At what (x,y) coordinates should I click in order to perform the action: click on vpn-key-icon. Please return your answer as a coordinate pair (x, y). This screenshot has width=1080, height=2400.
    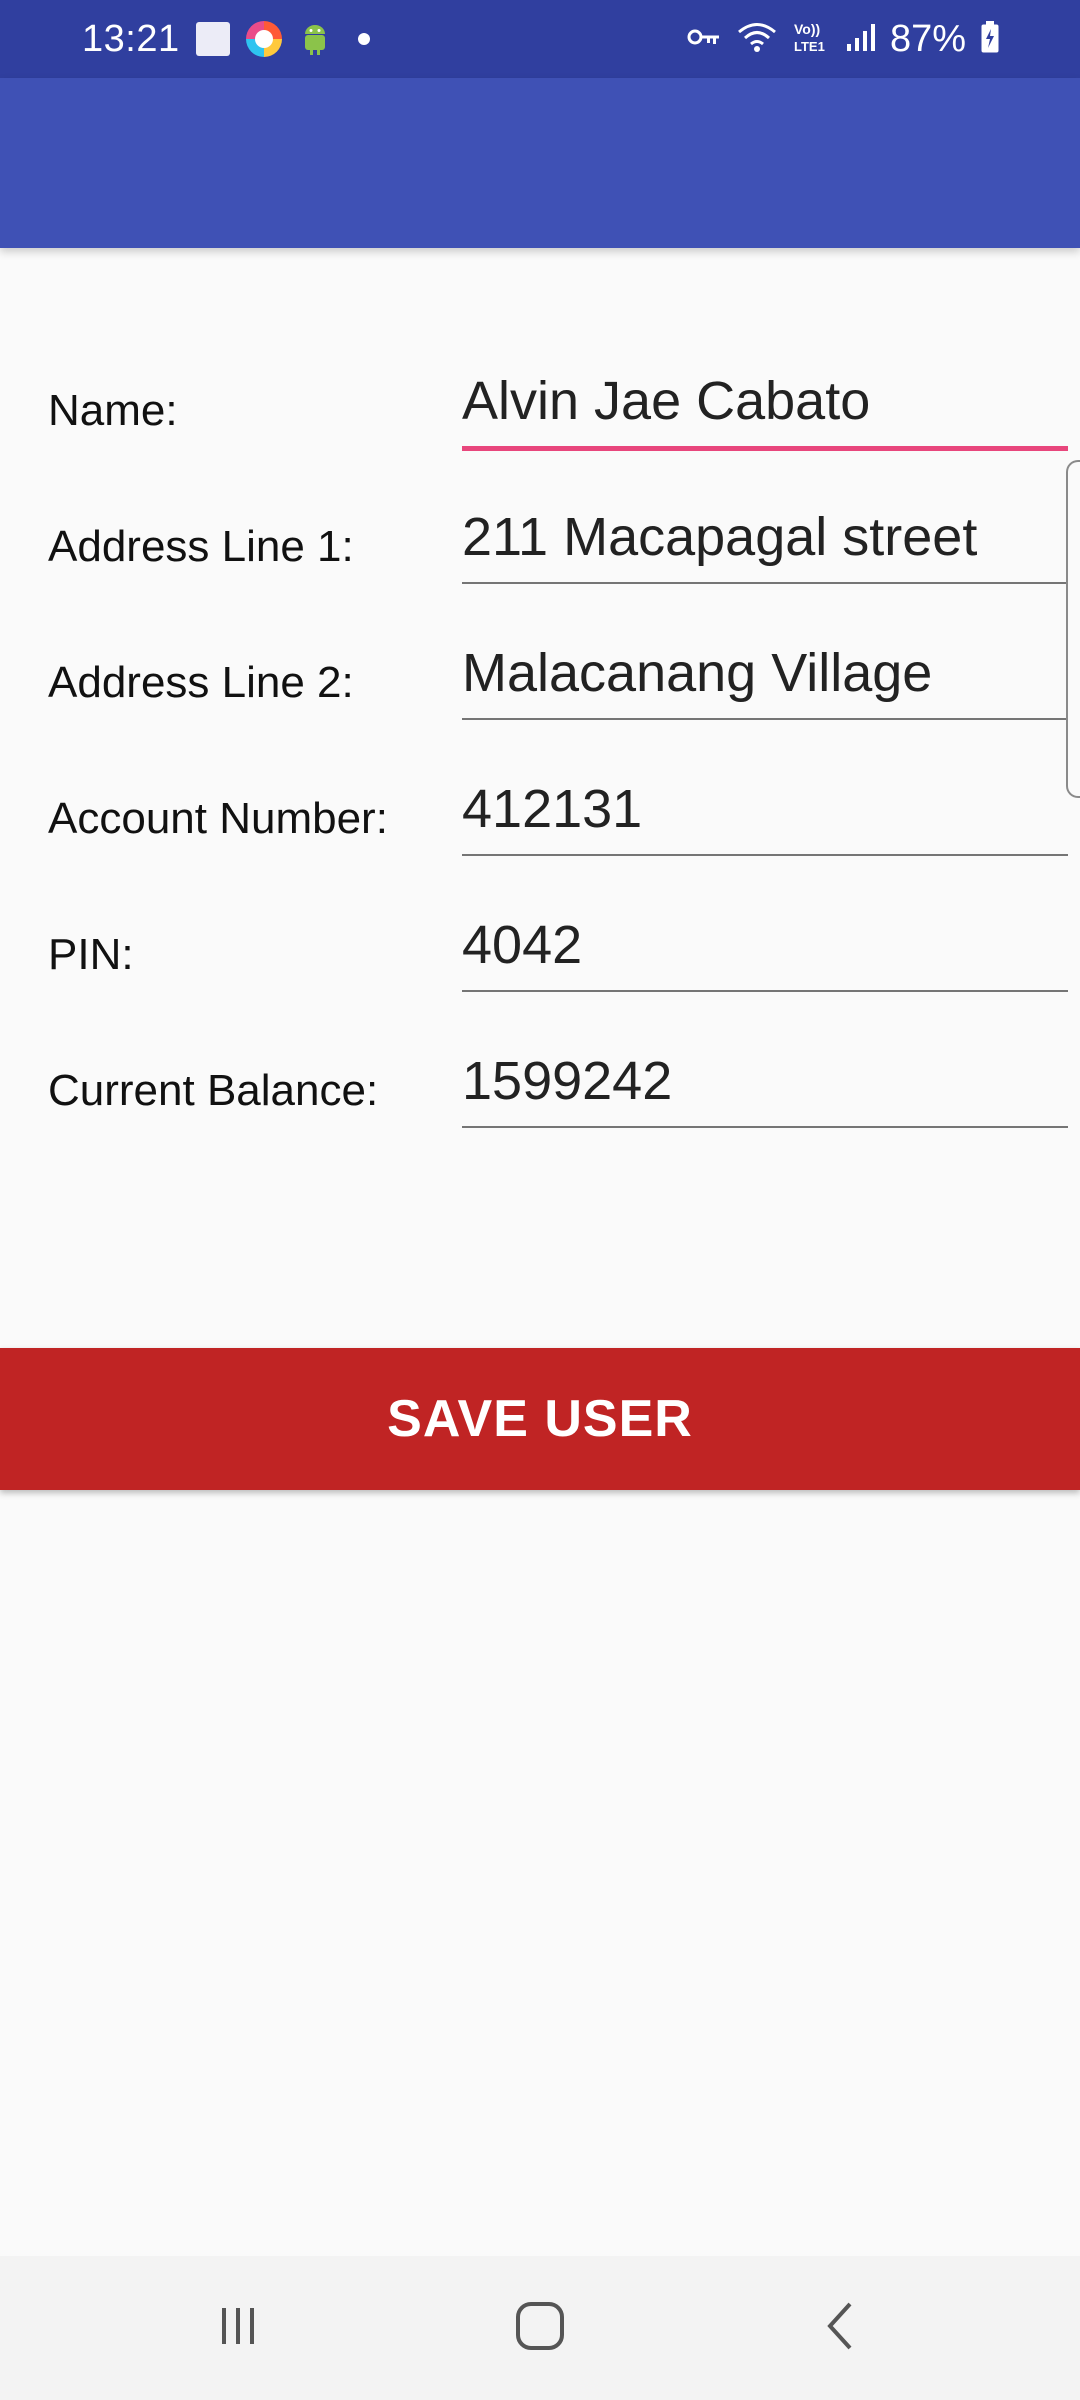
    Looking at the image, I should click on (704, 39).